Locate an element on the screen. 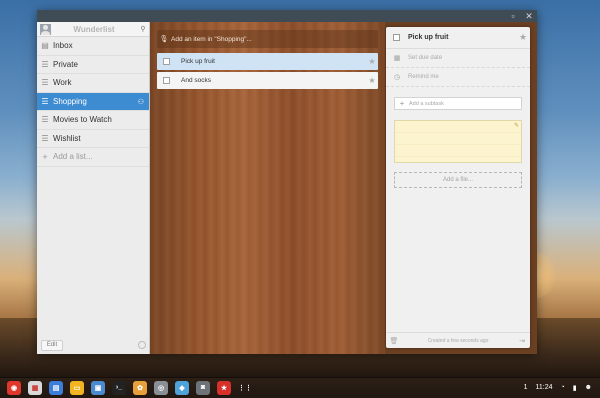  due-date-row: ▦ Set due date is located at coordinates (458, 58).